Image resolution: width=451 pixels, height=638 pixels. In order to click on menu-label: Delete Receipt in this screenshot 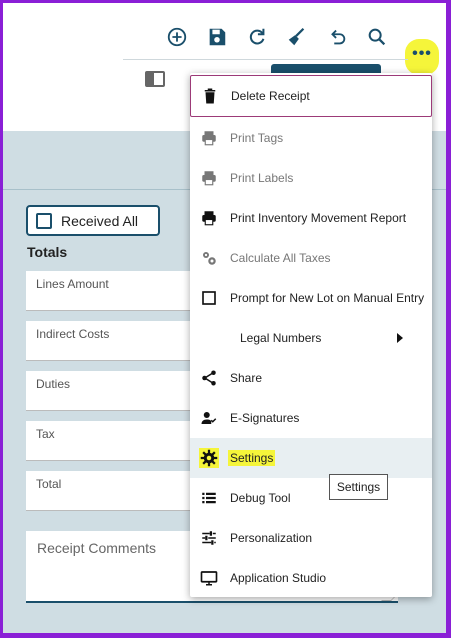, I will do `click(270, 96)`.